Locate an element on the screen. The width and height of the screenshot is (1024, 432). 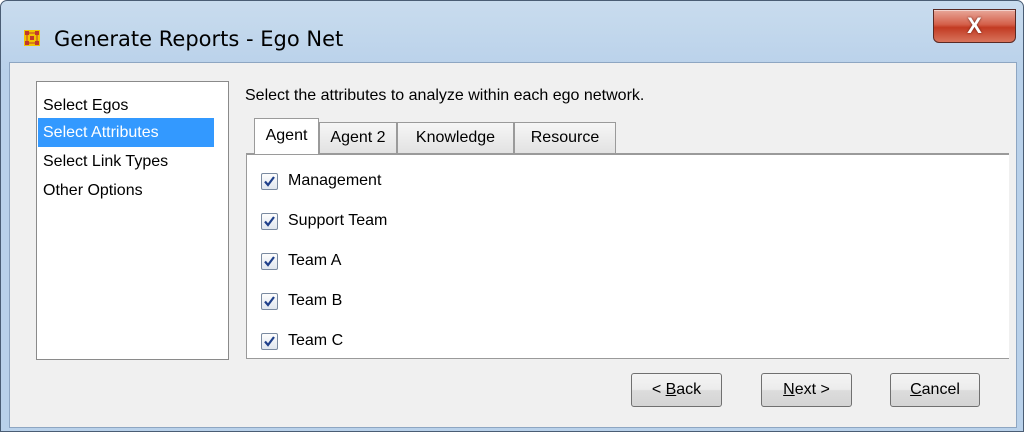
attribute-row: Team A is located at coordinates (301, 261).